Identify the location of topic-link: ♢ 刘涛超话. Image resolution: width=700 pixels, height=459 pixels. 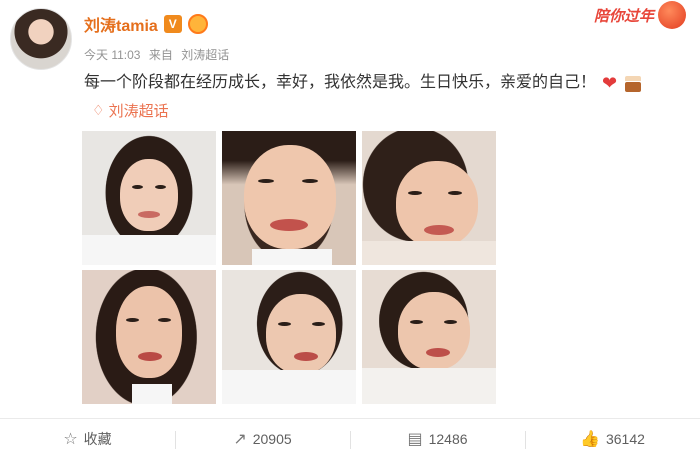
(130, 110).